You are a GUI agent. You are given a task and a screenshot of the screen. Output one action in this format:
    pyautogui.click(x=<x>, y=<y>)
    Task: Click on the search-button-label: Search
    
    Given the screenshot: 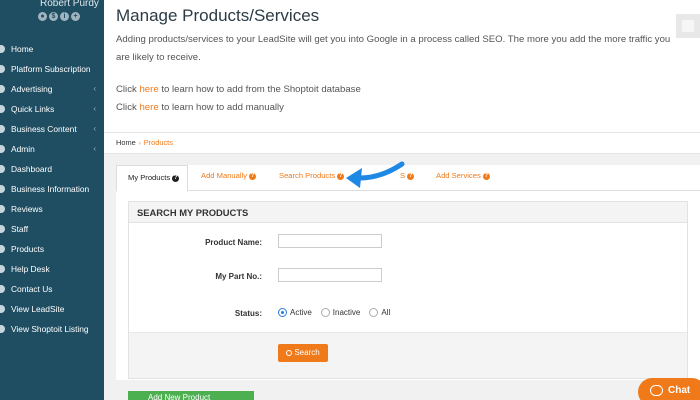 What is the action you would take?
    pyautogui.click(x=307, y=352)
    